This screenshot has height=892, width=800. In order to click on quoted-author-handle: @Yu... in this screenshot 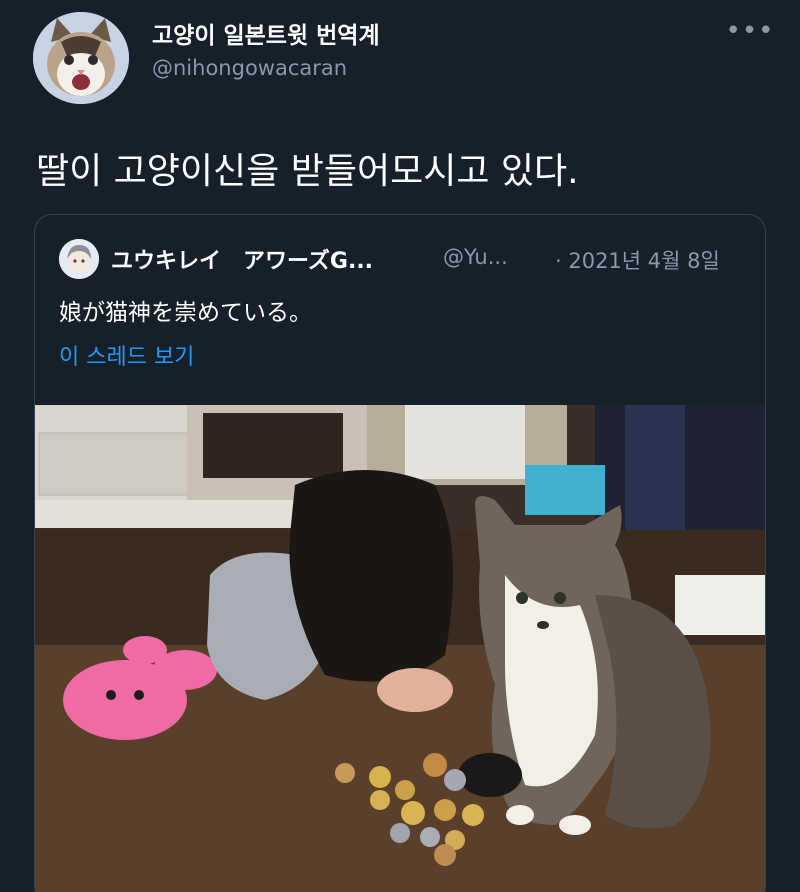, I will do `click(475, 257)`.